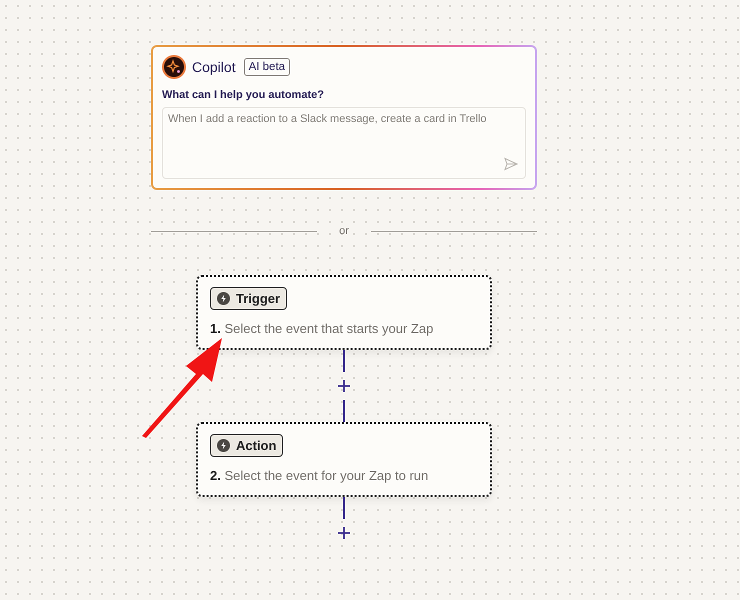 This screenshot has height=600, width=740. Describe the element at coordinates (344, 312) in the screenshot. I see `step-card: Trigger 1. Select the event that starts your Zap` at that location.